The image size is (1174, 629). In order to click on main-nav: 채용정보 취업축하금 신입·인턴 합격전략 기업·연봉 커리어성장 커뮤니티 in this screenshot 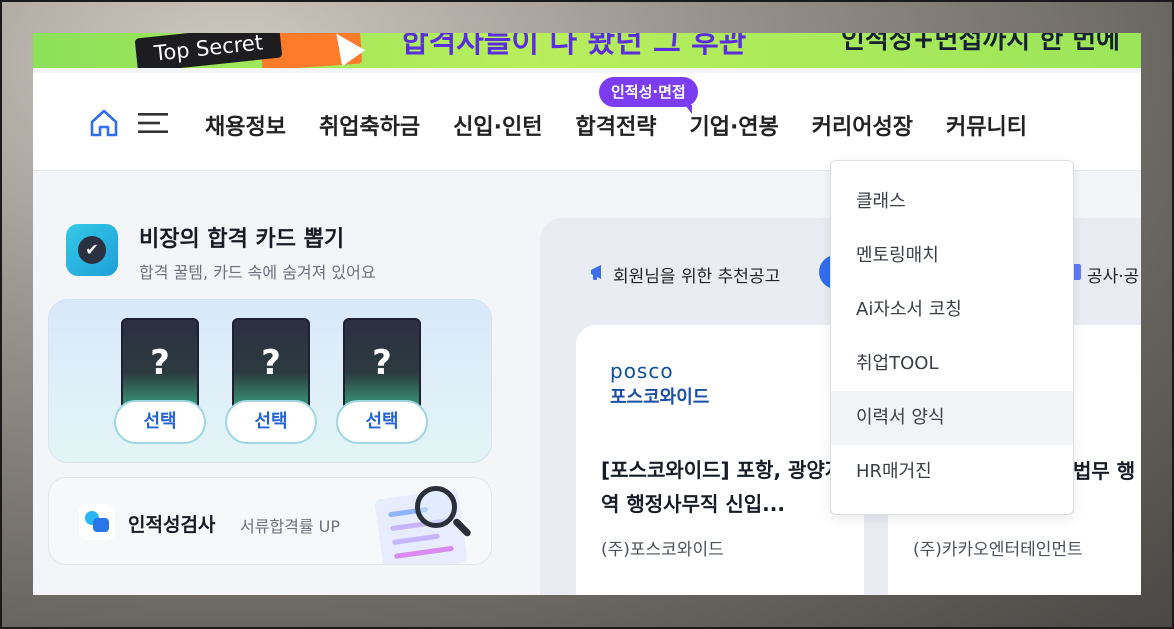, I will do `click(632, 125)`.